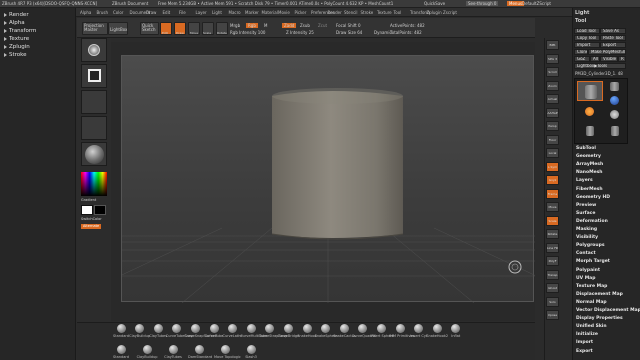  What do you see at coordinates (552, 72) in the screenshot?
I see `shelf-scroll-button: Scroll` at bounding box center [552, 72].